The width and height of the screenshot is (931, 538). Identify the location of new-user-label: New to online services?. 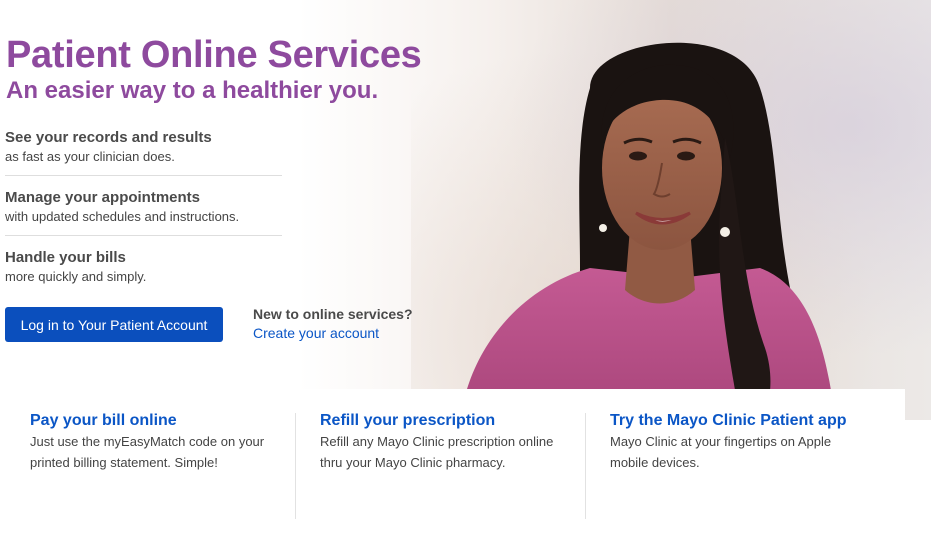
(333, 314).